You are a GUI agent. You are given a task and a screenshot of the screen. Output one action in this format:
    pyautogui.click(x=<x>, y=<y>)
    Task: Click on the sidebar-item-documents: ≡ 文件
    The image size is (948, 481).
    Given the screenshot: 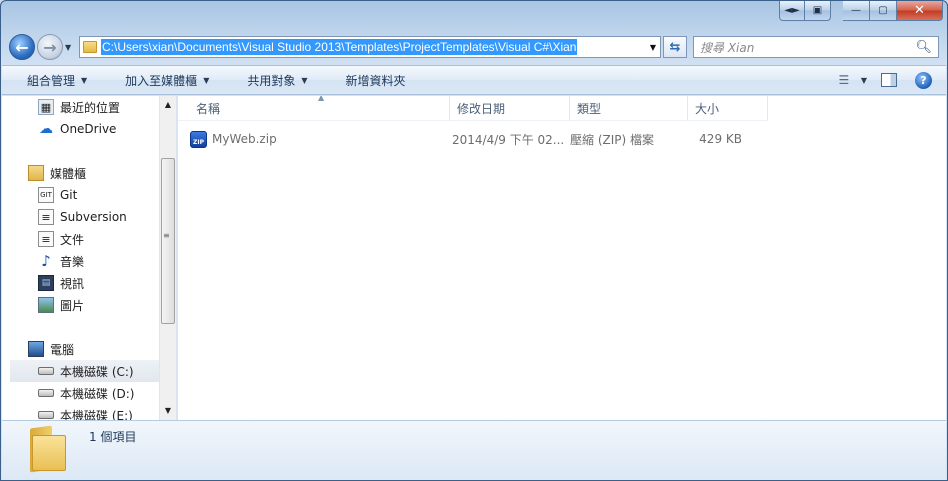 What is the action you would take?
    pyautogui.click(x=61, y=239)
    